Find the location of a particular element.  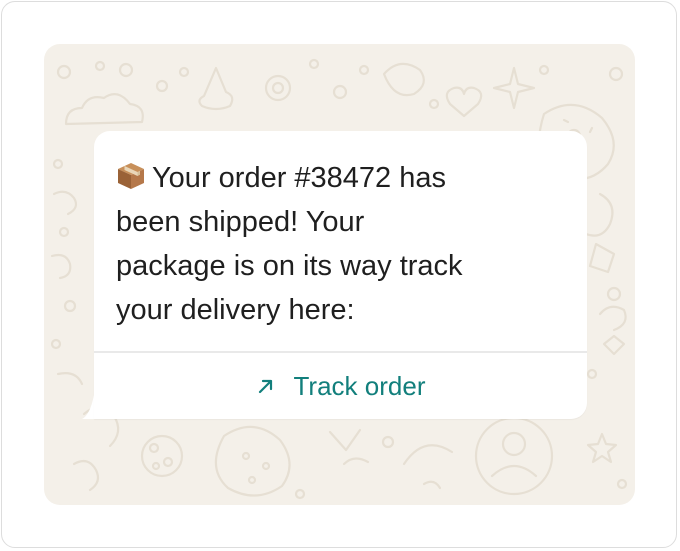

arrow-up-right-icon is located at coordinates (265, 386).